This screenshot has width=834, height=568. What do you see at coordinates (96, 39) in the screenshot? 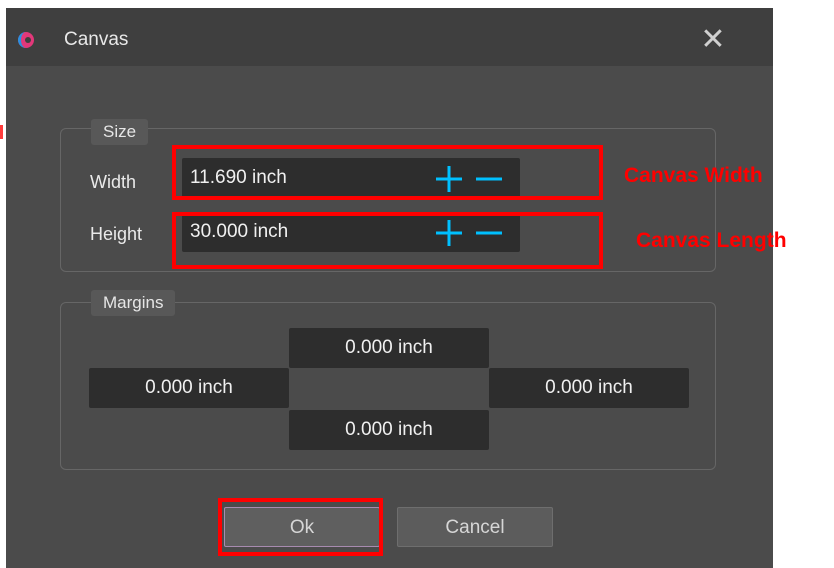
I see `dialog-title: Canvas` at bounding box center [96, 39].